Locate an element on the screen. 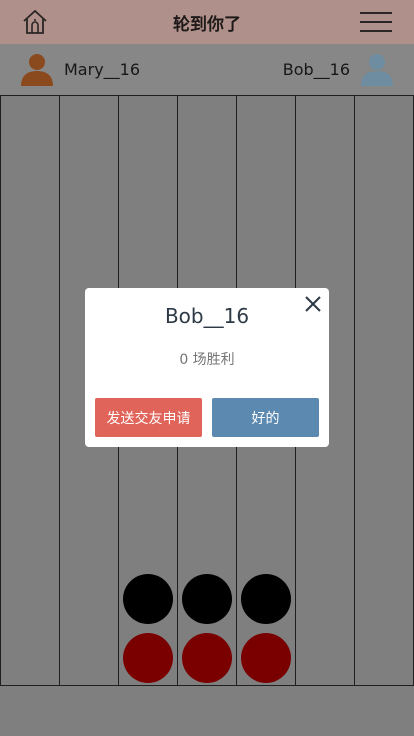 This screenshot has width=414, height=736. dialog-title: Bob__16 is located at coordinates (207, 316).